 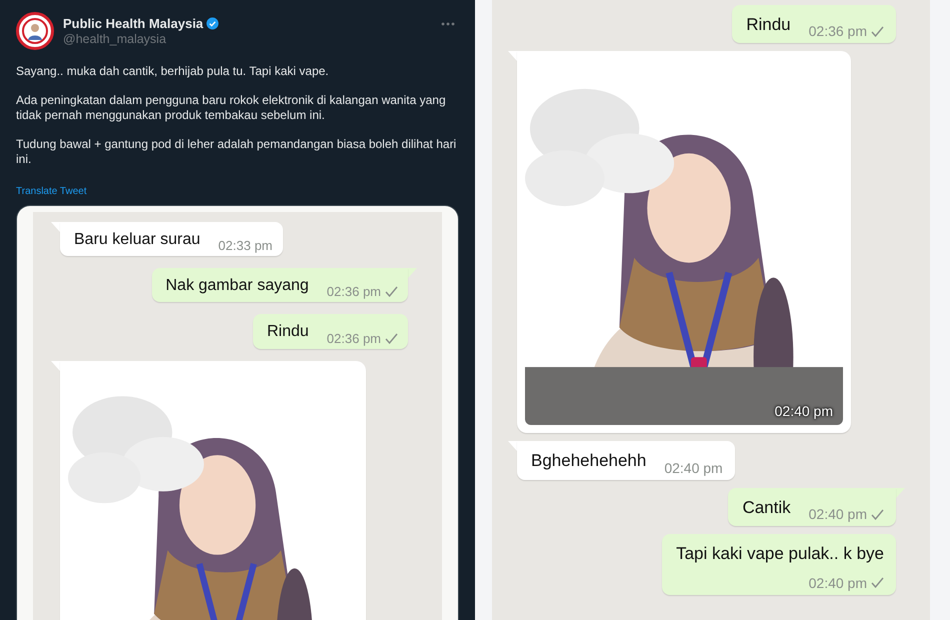 What do you see at coordinates (115, 39) in the screenshot?
I see `author-handle: @health_malaysia` at bounding box center [115, 39].